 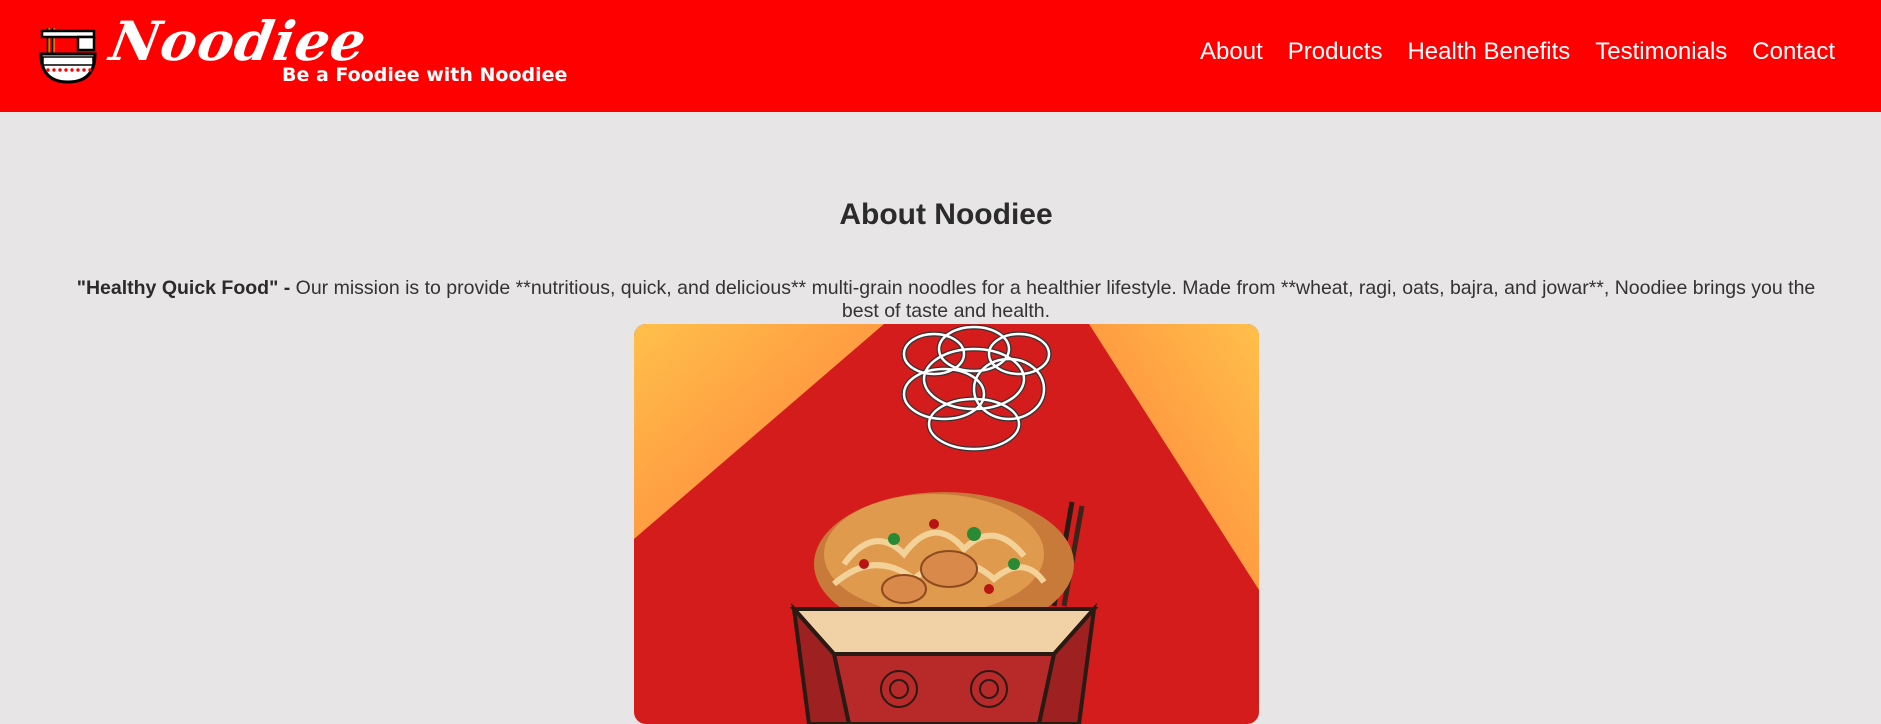 What do you see at coordinates (1488, 52) in the screenshot?
I see `nav-link-health-benefits: Health Benefits` at bounding box center [1488, 52].